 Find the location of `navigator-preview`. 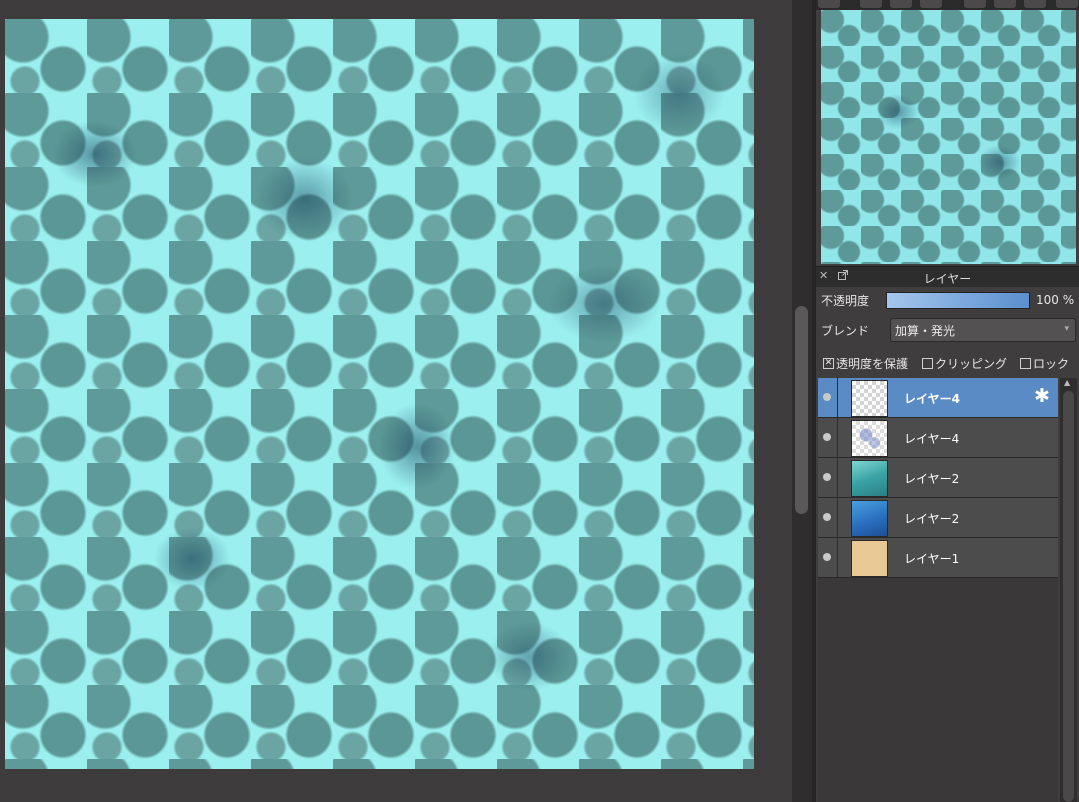

navigator-preview is located at coordinates (948, 137).